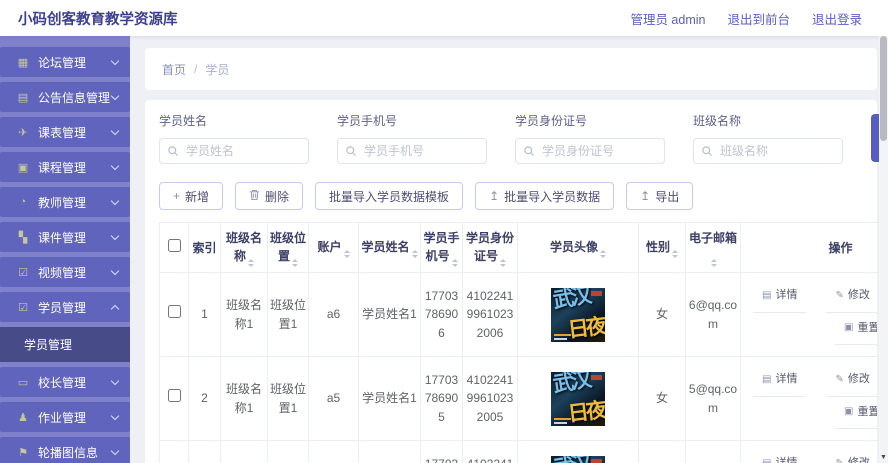 Image resolution: width=888 pixels, height=463 pixels. I want to click on document-icon: ▣, so click(849, 412).